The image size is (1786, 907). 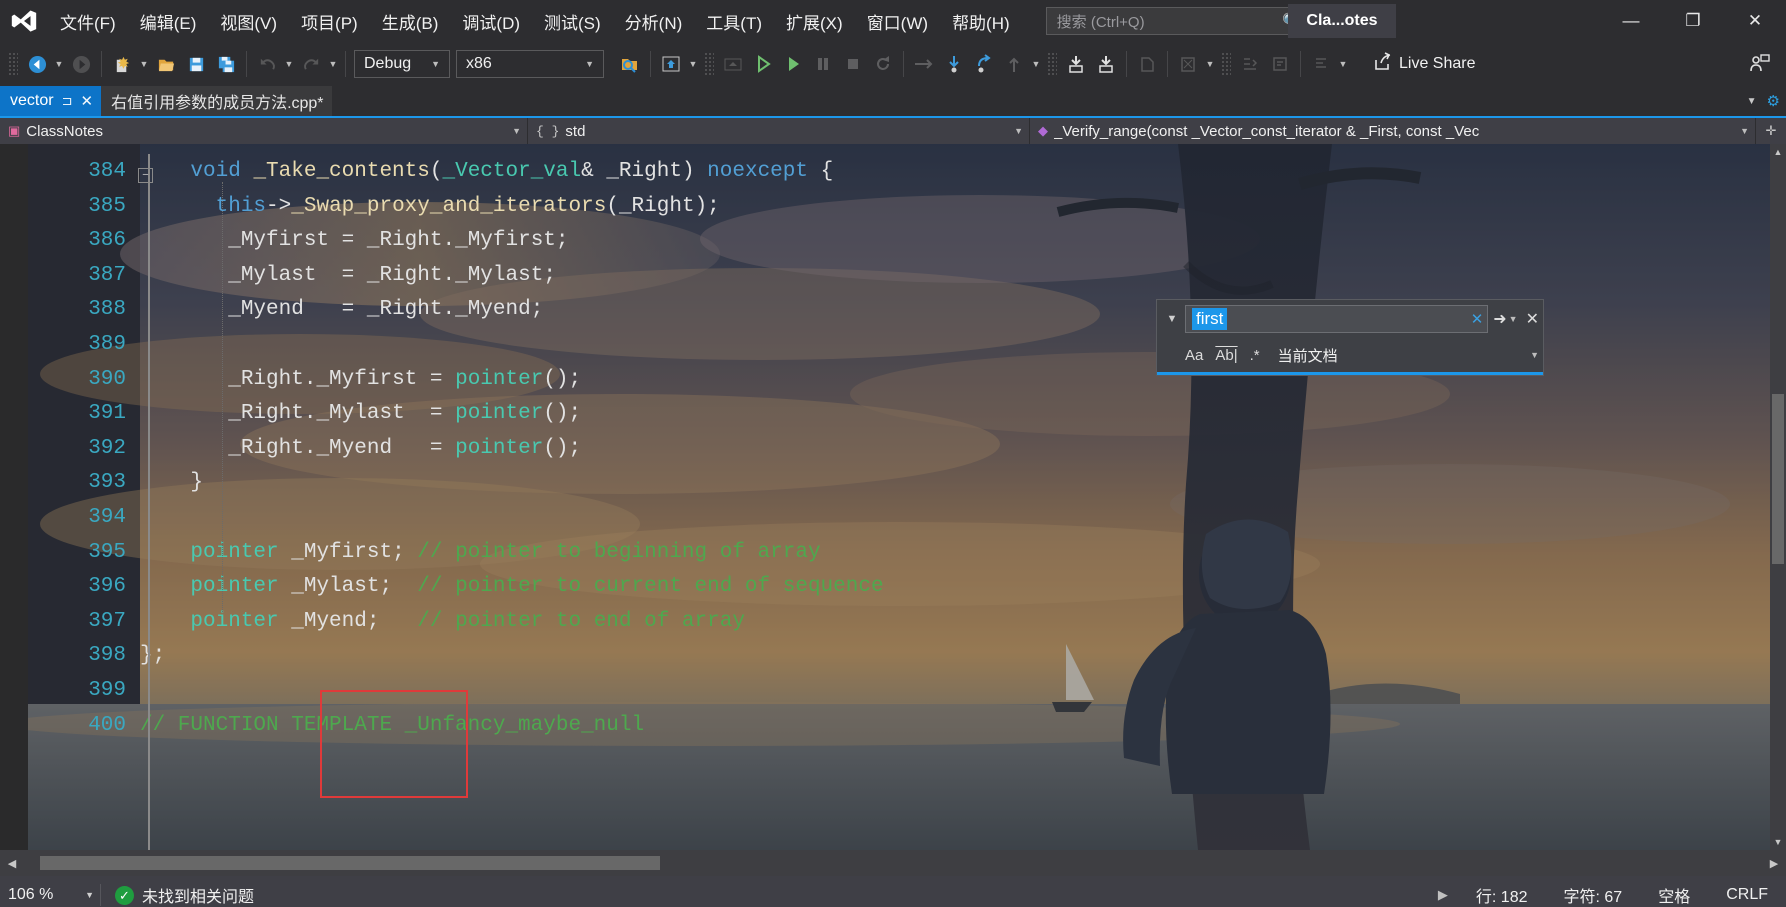 I want to click on breakpoints-caret: ▼, so click(x=1210, y=64).